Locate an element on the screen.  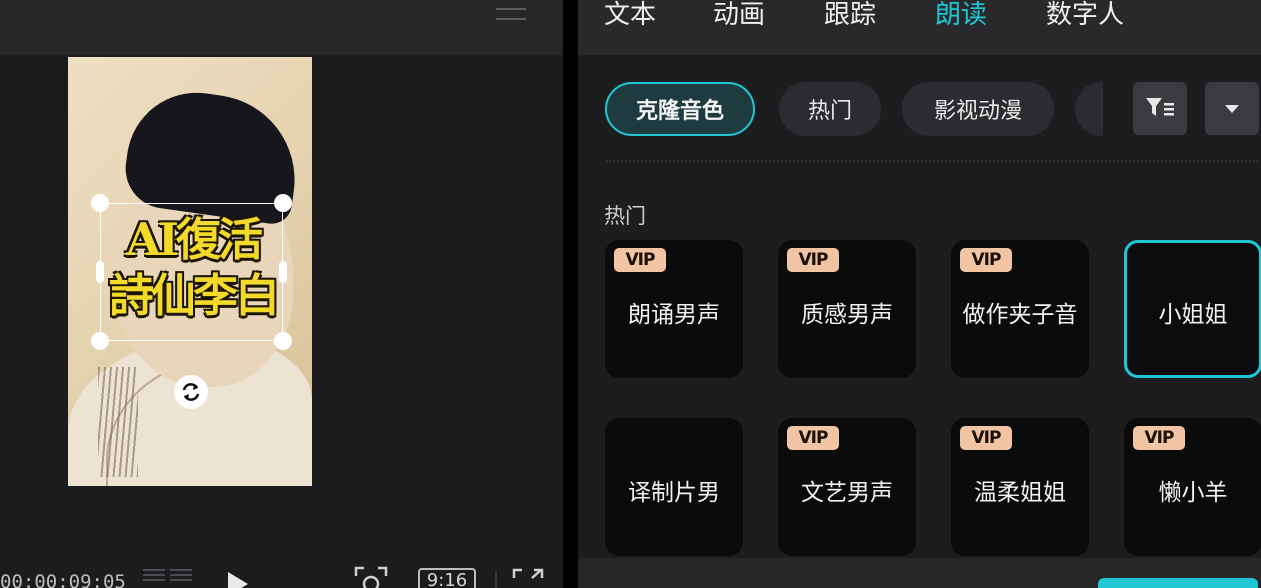
chip-popular: 热门 is located at coordinates (830, 109).